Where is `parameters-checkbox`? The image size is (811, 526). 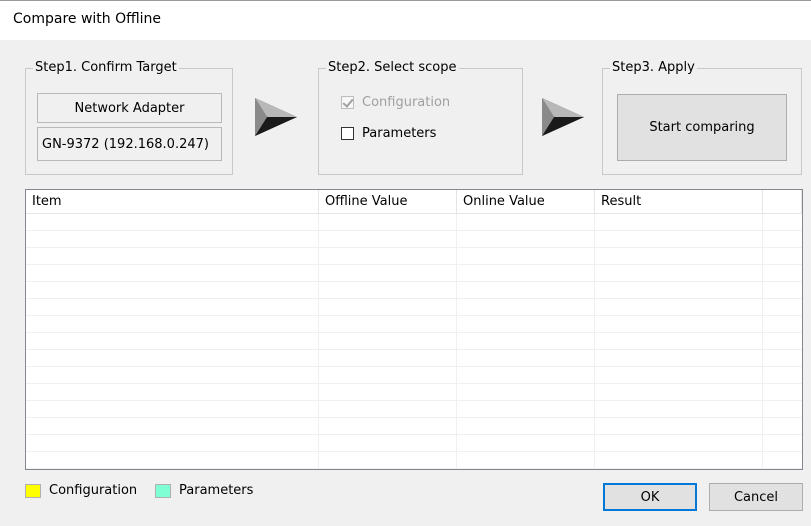
parameters-checkbox is located at coordinates (347, 133).